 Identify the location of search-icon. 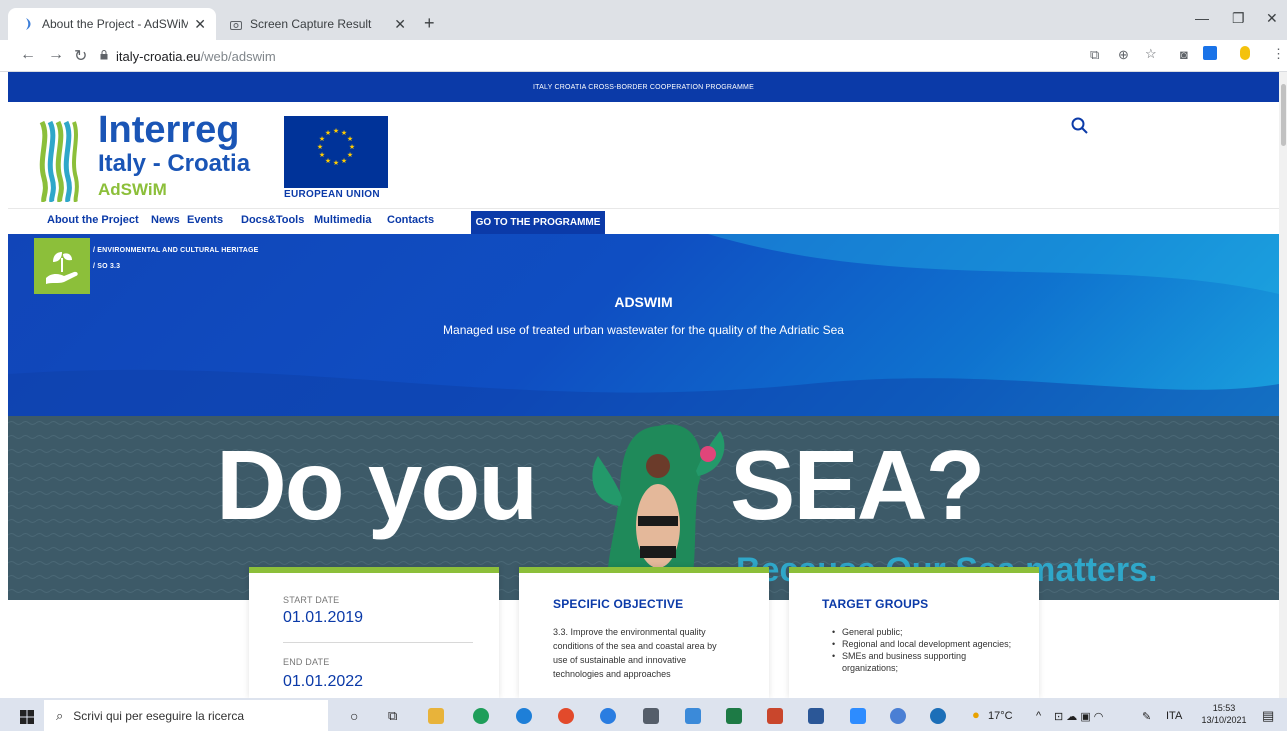
(1080, 126).